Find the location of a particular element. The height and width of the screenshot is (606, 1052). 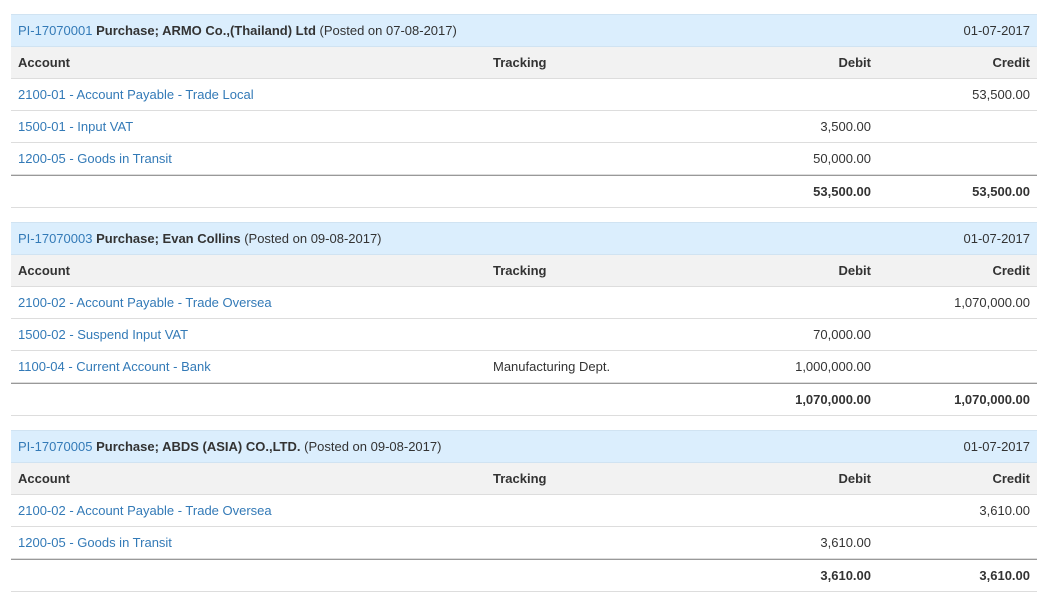

credit-cell: 1,070,000.00 is located at coordinates (992, 302).